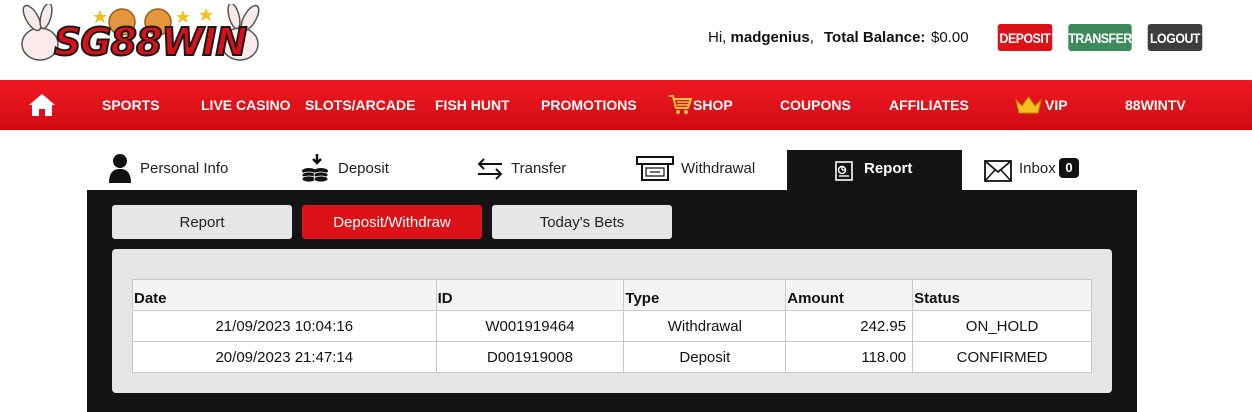  Describe the element at coordinates (42, 105) in the screenshot. I see `home-icon` at that location.